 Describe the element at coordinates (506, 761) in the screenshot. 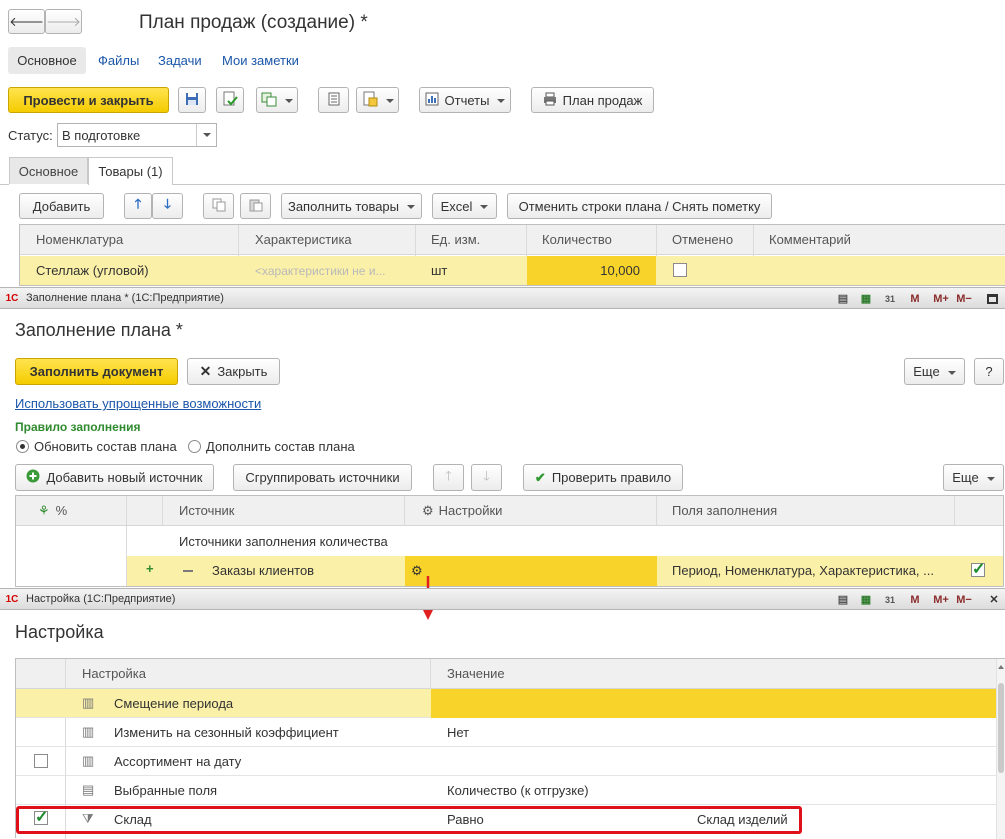

I see `settings-row: ▥ Ассортимент на дату` at that location.